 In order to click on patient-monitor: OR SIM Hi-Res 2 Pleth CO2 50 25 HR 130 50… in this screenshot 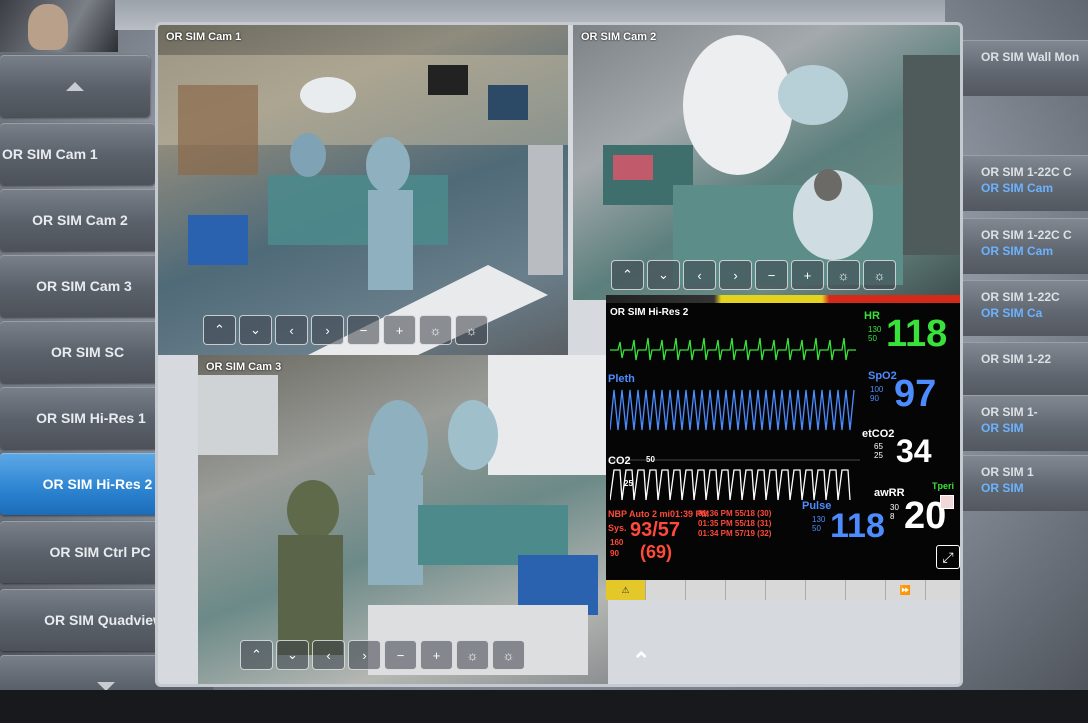, I will do `click(783, 447)`.